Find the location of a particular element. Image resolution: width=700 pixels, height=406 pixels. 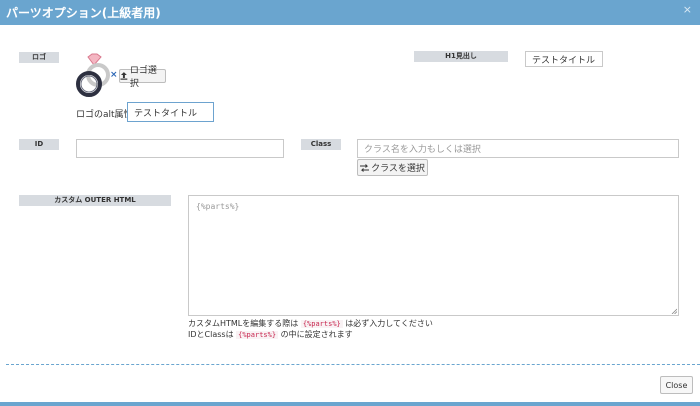

outer-html-label: カスタム OUTER HTML is located at coordinates (95, 200).